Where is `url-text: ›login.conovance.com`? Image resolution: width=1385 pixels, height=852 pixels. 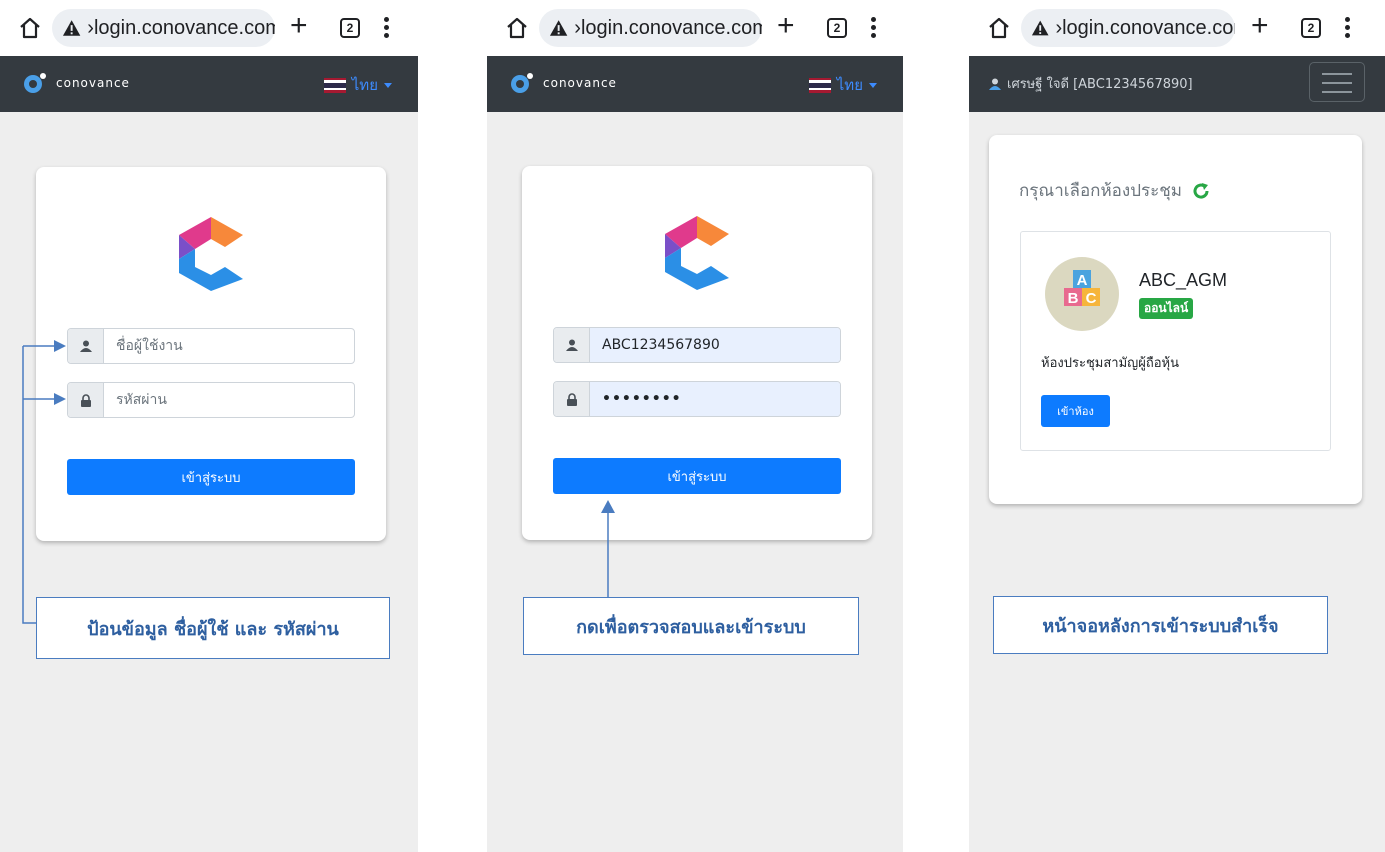
url-text: ›login.conovance.com is located at coordinates (1145, 27).